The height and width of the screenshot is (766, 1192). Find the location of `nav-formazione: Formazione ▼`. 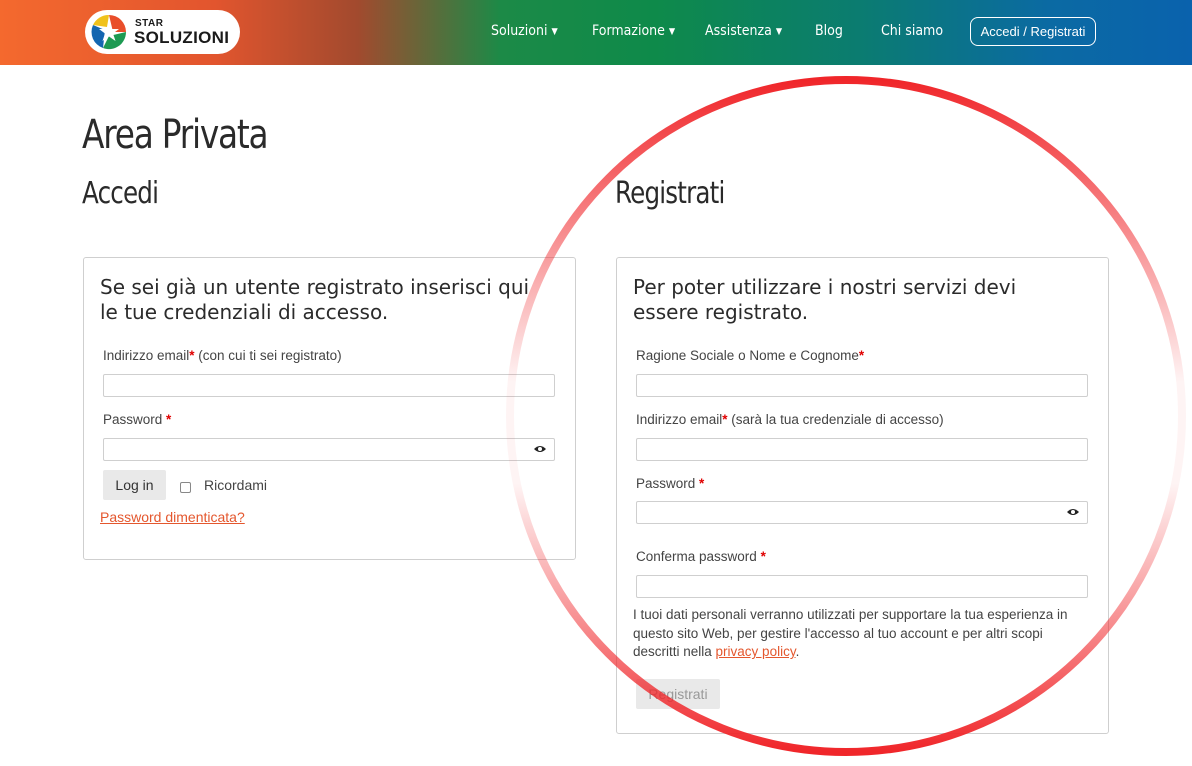

nav-formazione: Formazione ▼ is located at coordinates (633, 31).